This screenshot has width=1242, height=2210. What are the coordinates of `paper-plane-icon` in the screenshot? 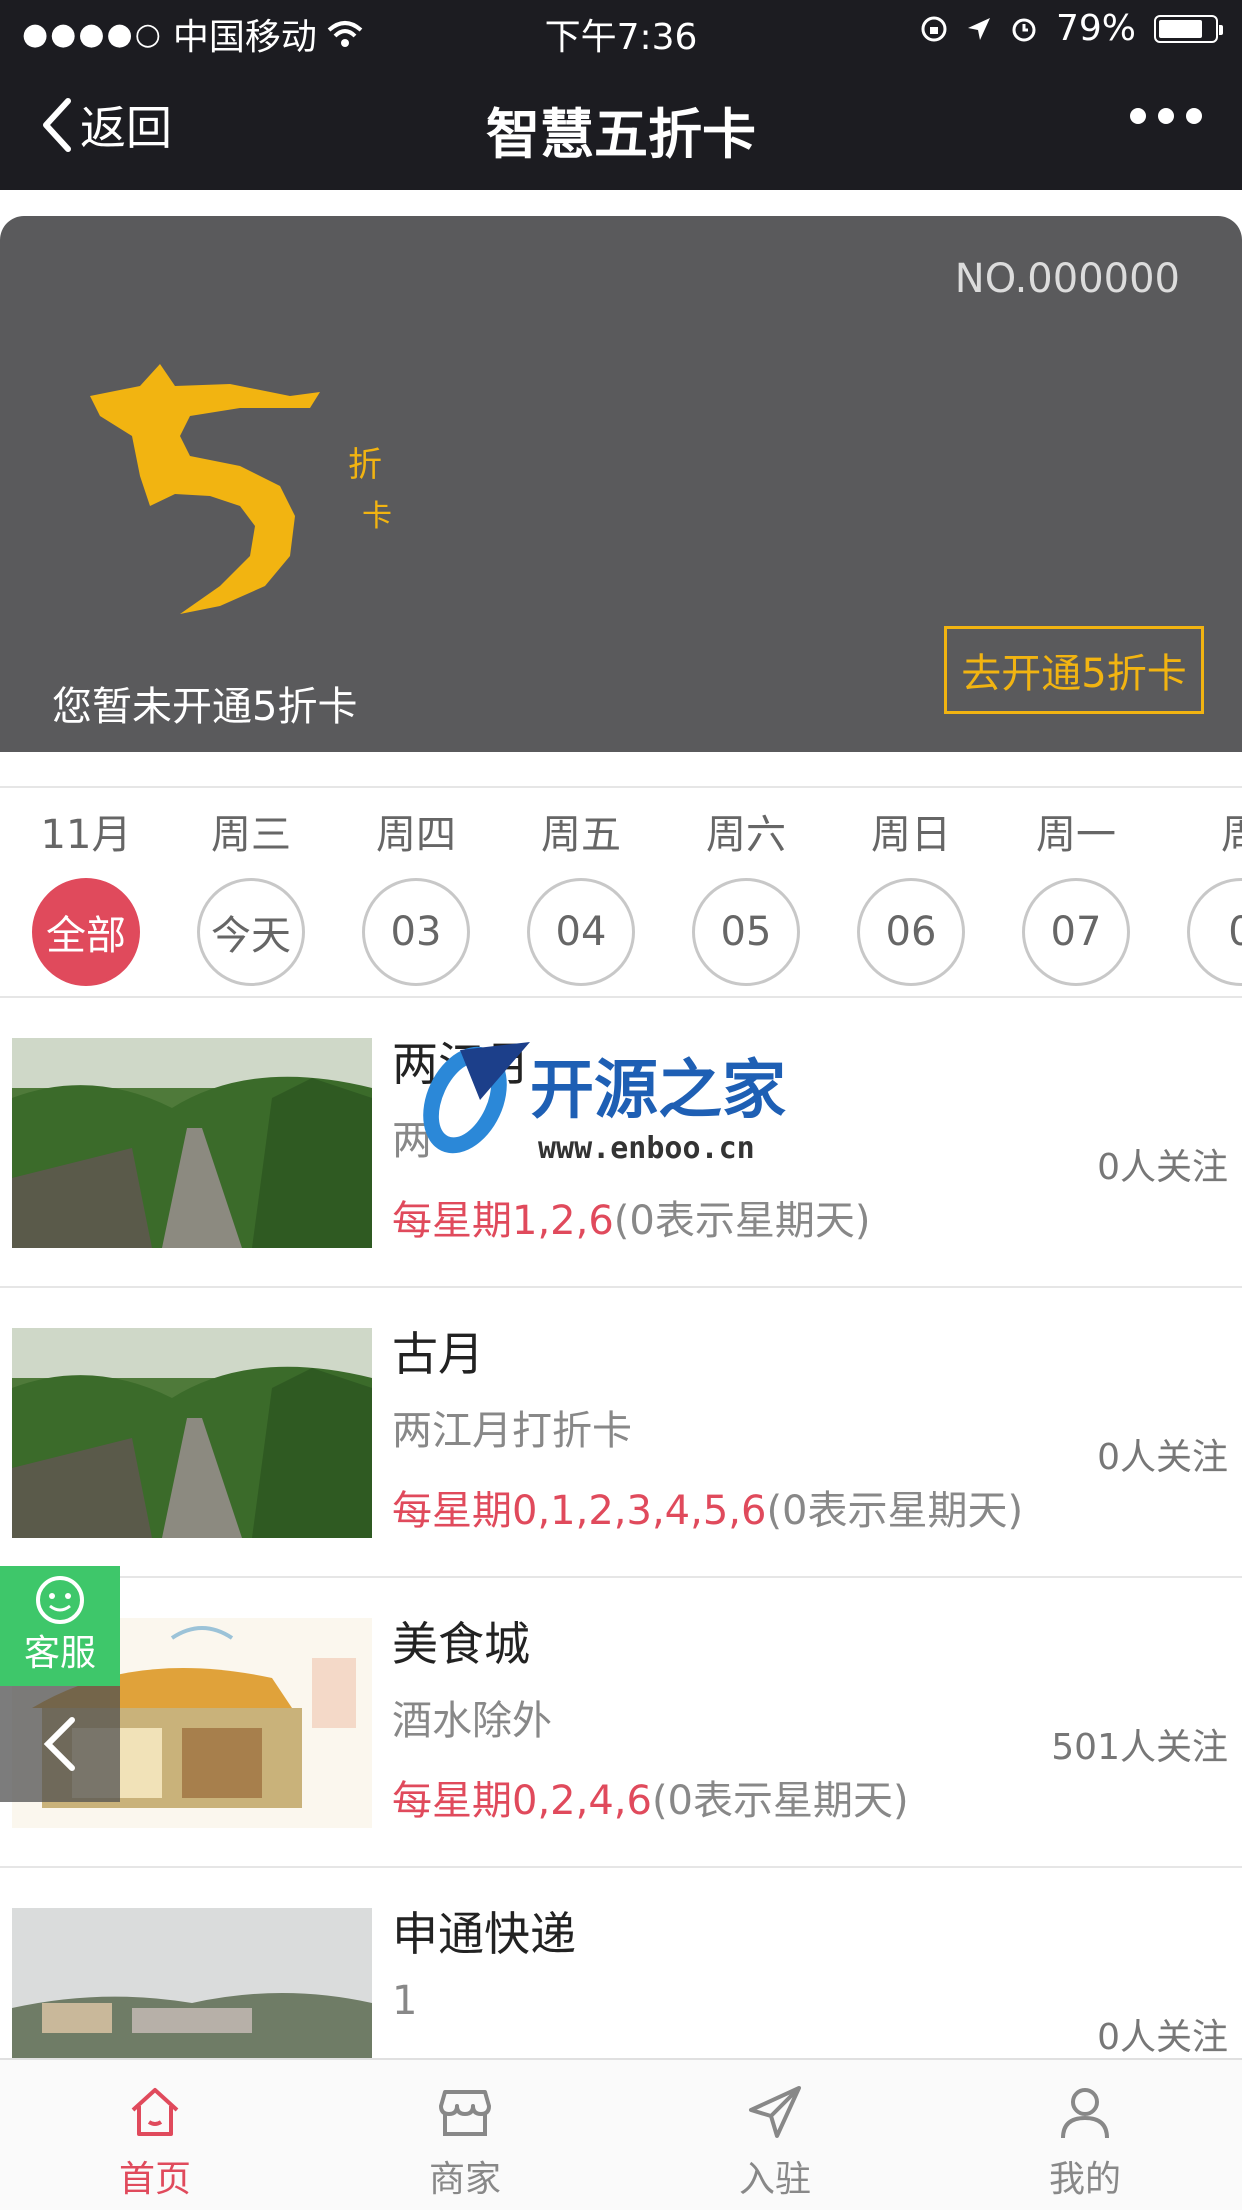 It's located at (775, 2112).